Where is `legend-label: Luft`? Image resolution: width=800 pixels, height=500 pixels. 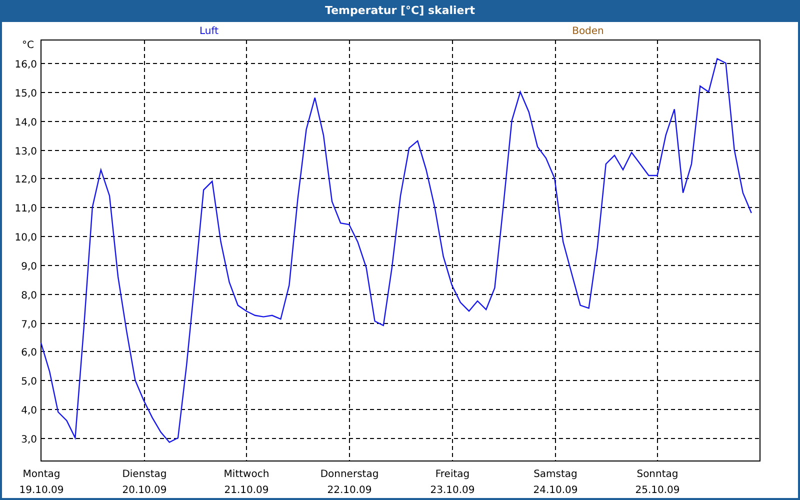 legend-label: Luft is located at coordinates (209, 31).